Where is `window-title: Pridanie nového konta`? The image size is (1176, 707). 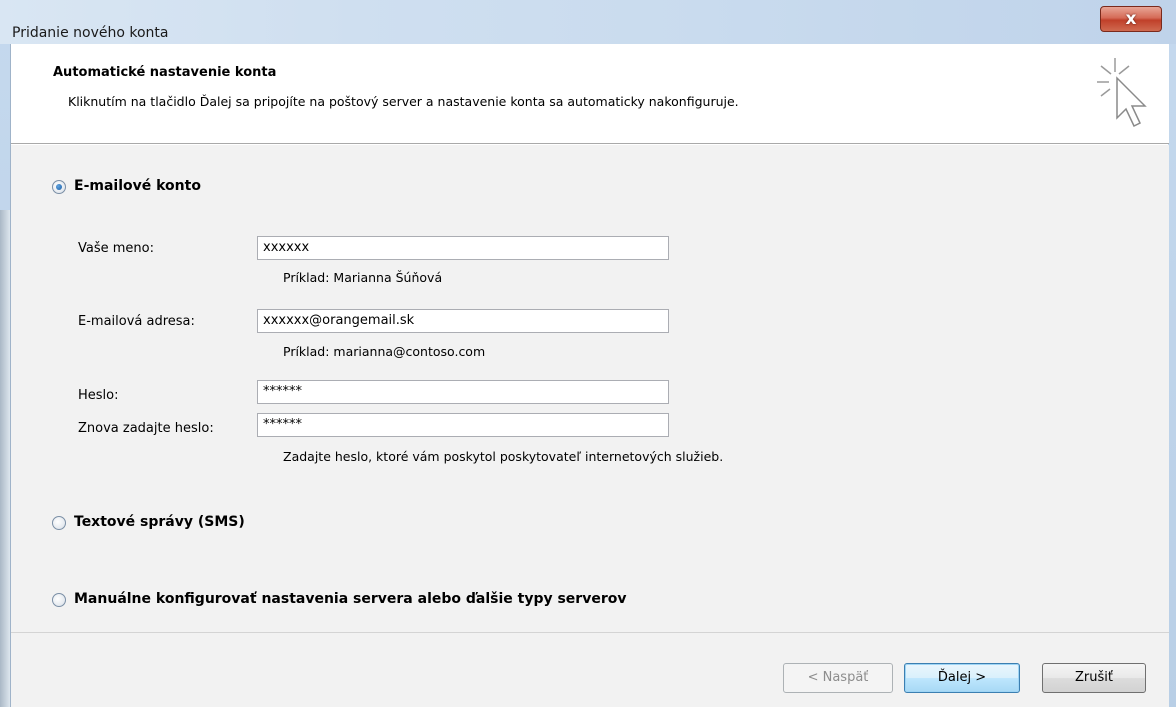
window-title: Pridanie nového konta is located at coordinates (90, 33).